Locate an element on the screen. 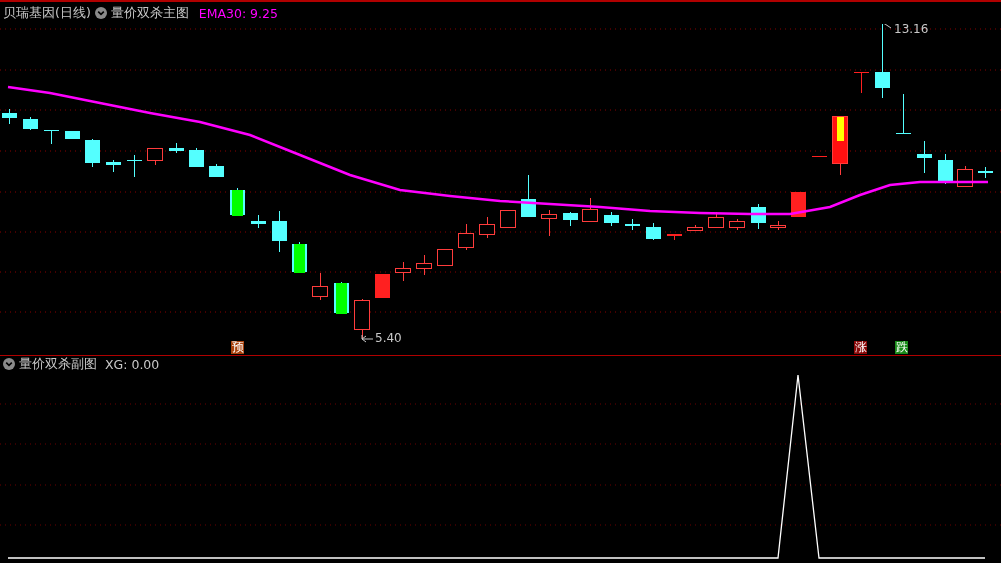 The image size is (1001, 563). signal-marker: 预 is located at coordinates (237, 347).